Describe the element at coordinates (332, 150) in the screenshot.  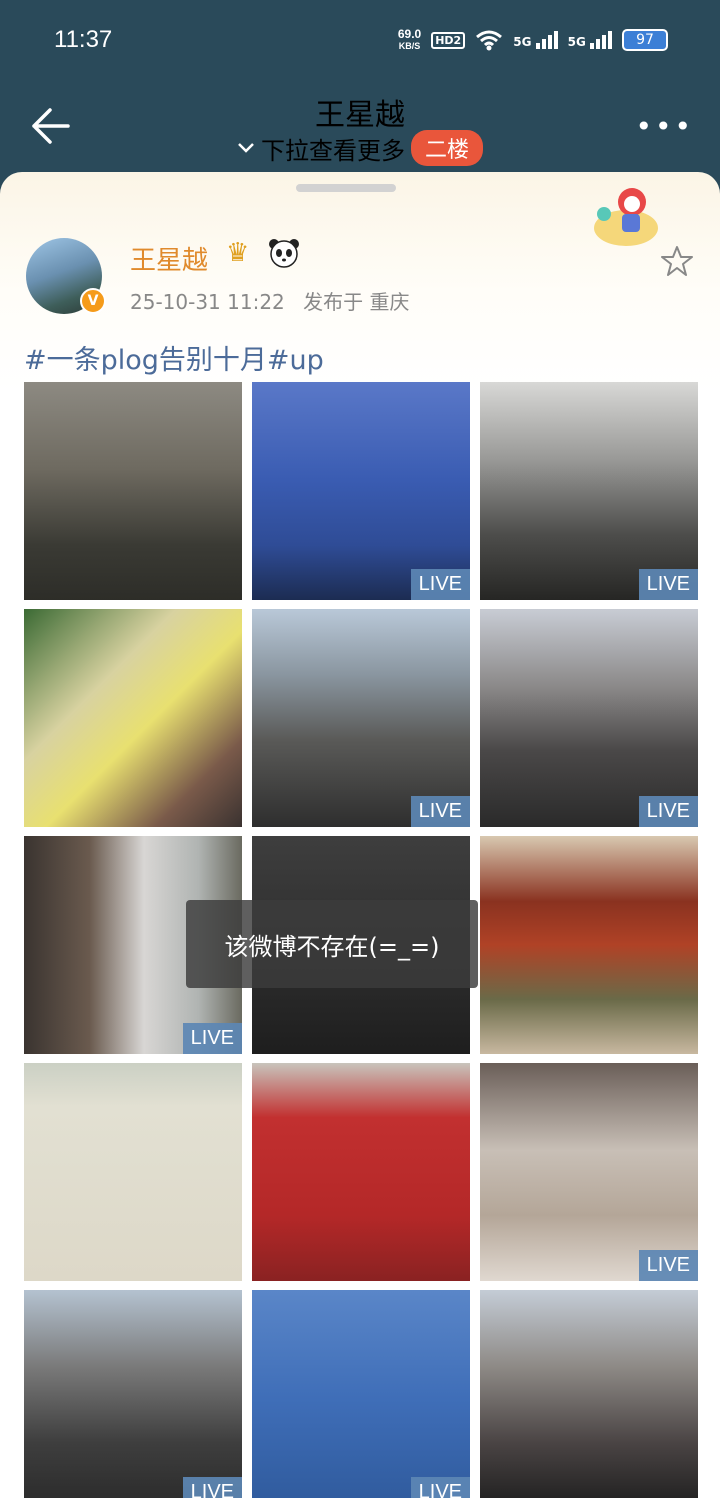
I see `pull-down-text: 下拉查看更多` at that location.